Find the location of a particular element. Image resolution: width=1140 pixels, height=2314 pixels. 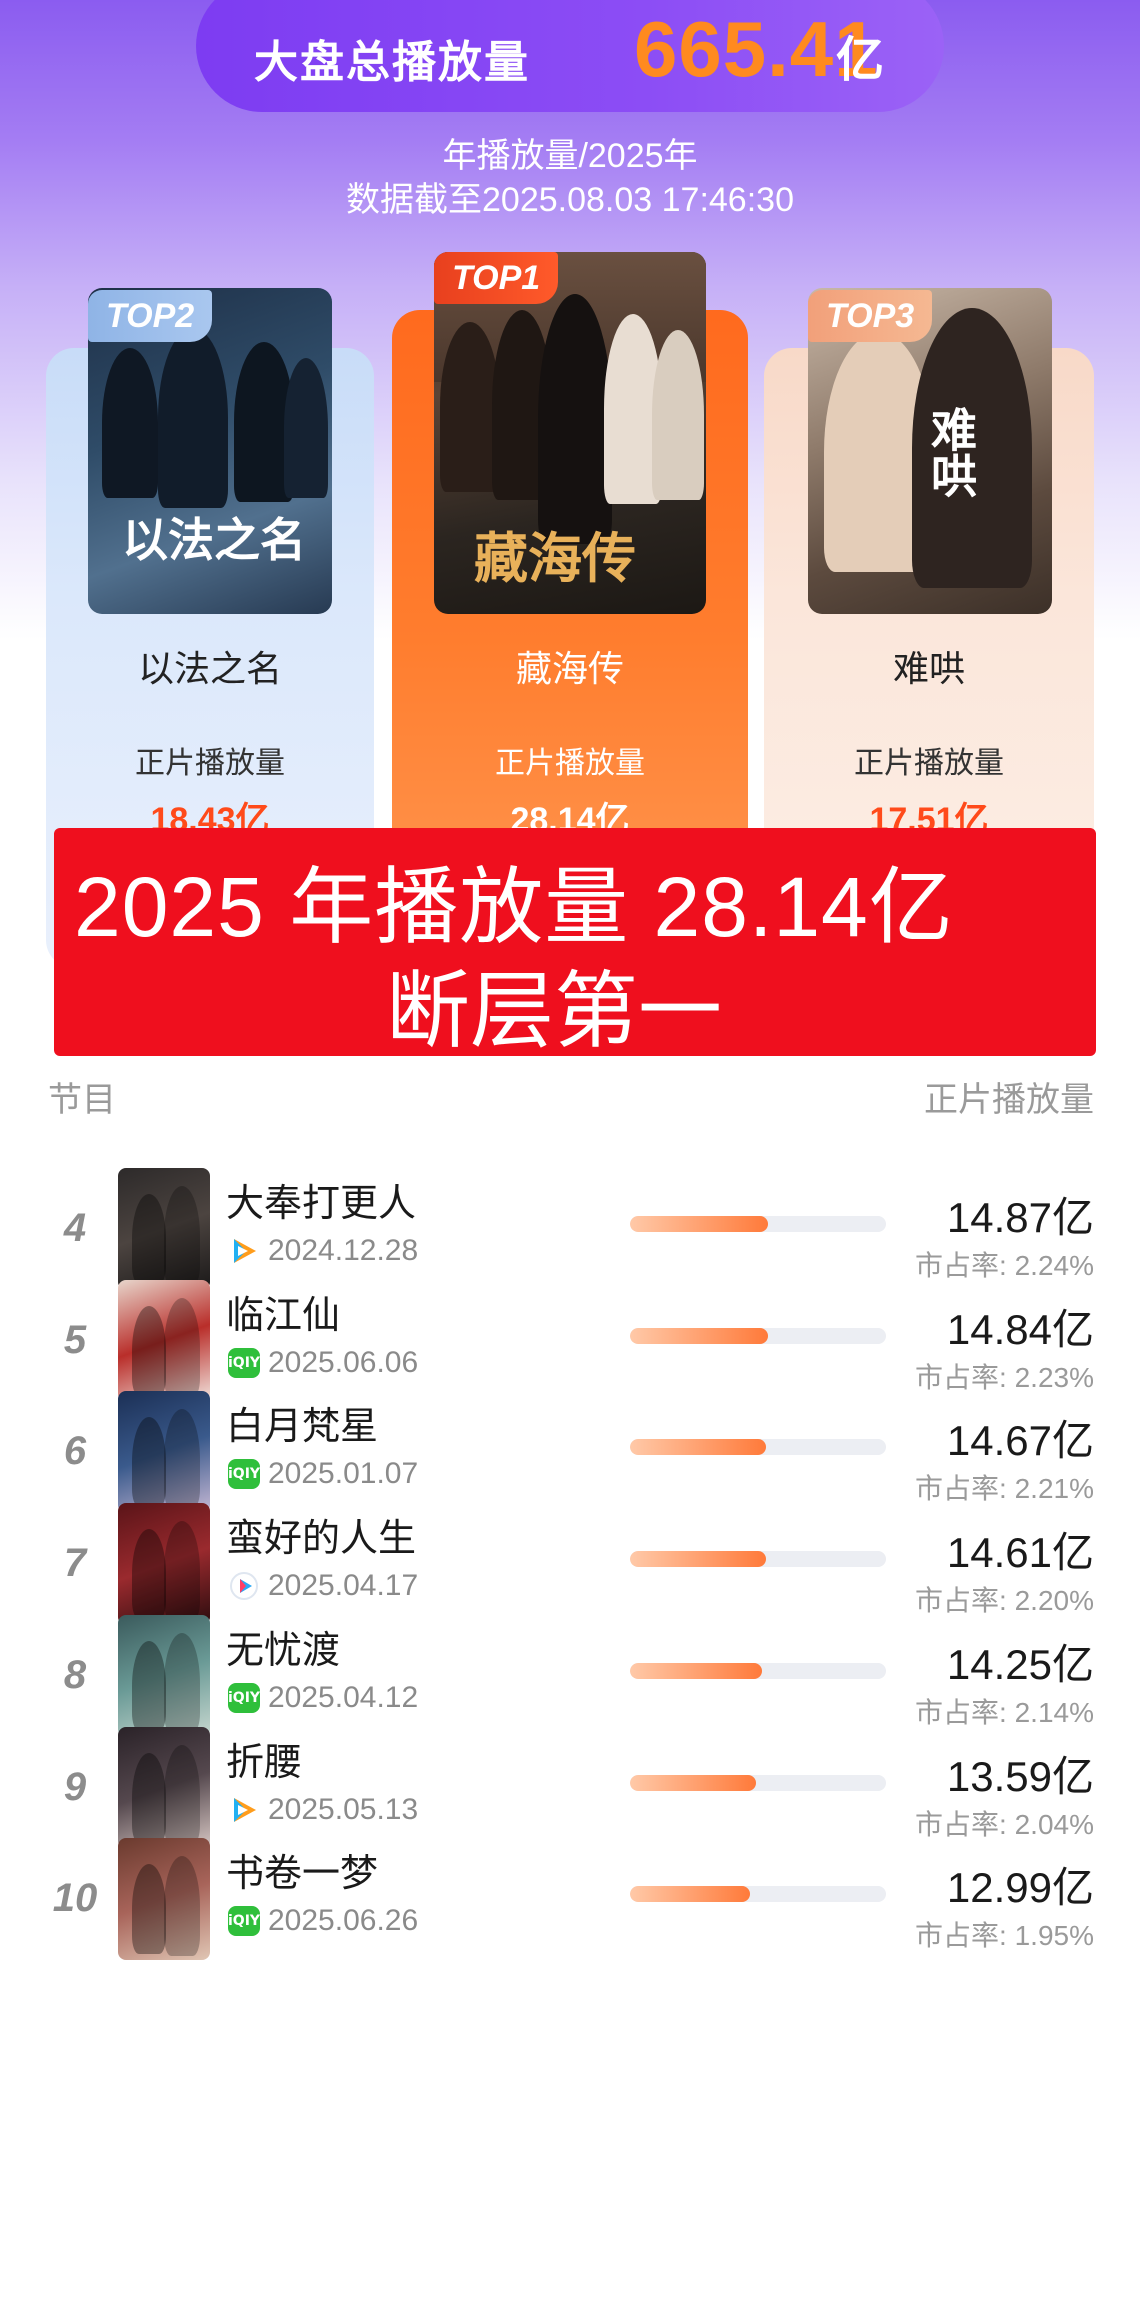

release-date: 2025.06.06 is located at coordinates (343, 1362).